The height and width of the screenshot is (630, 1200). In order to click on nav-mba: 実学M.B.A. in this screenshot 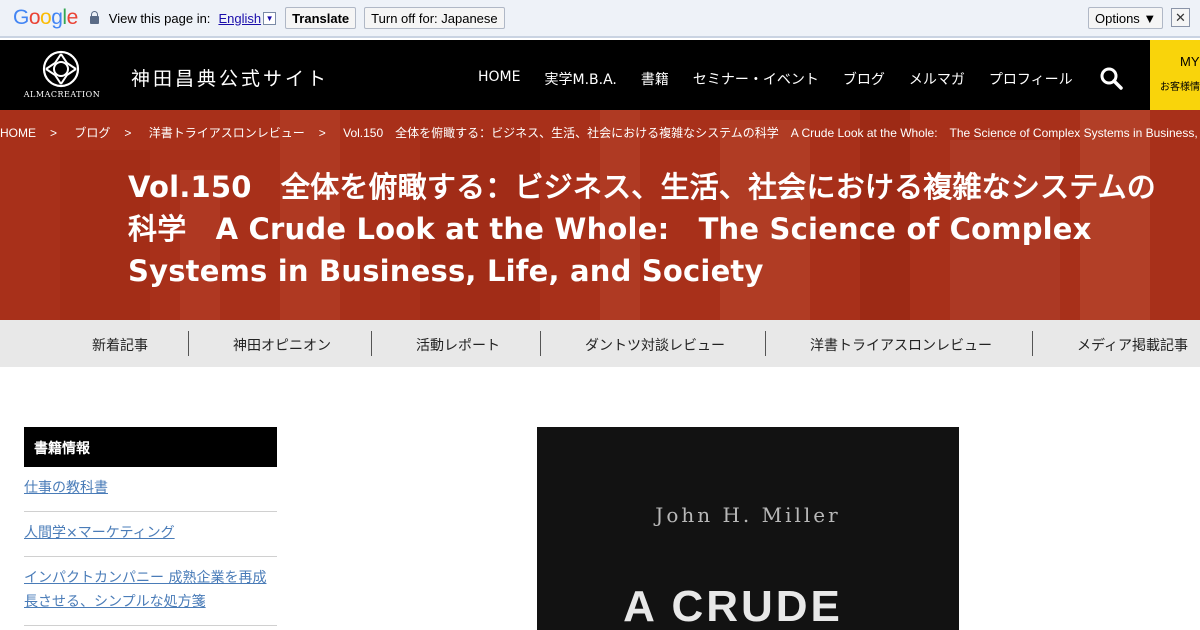, I will do `click(580, 79)`.